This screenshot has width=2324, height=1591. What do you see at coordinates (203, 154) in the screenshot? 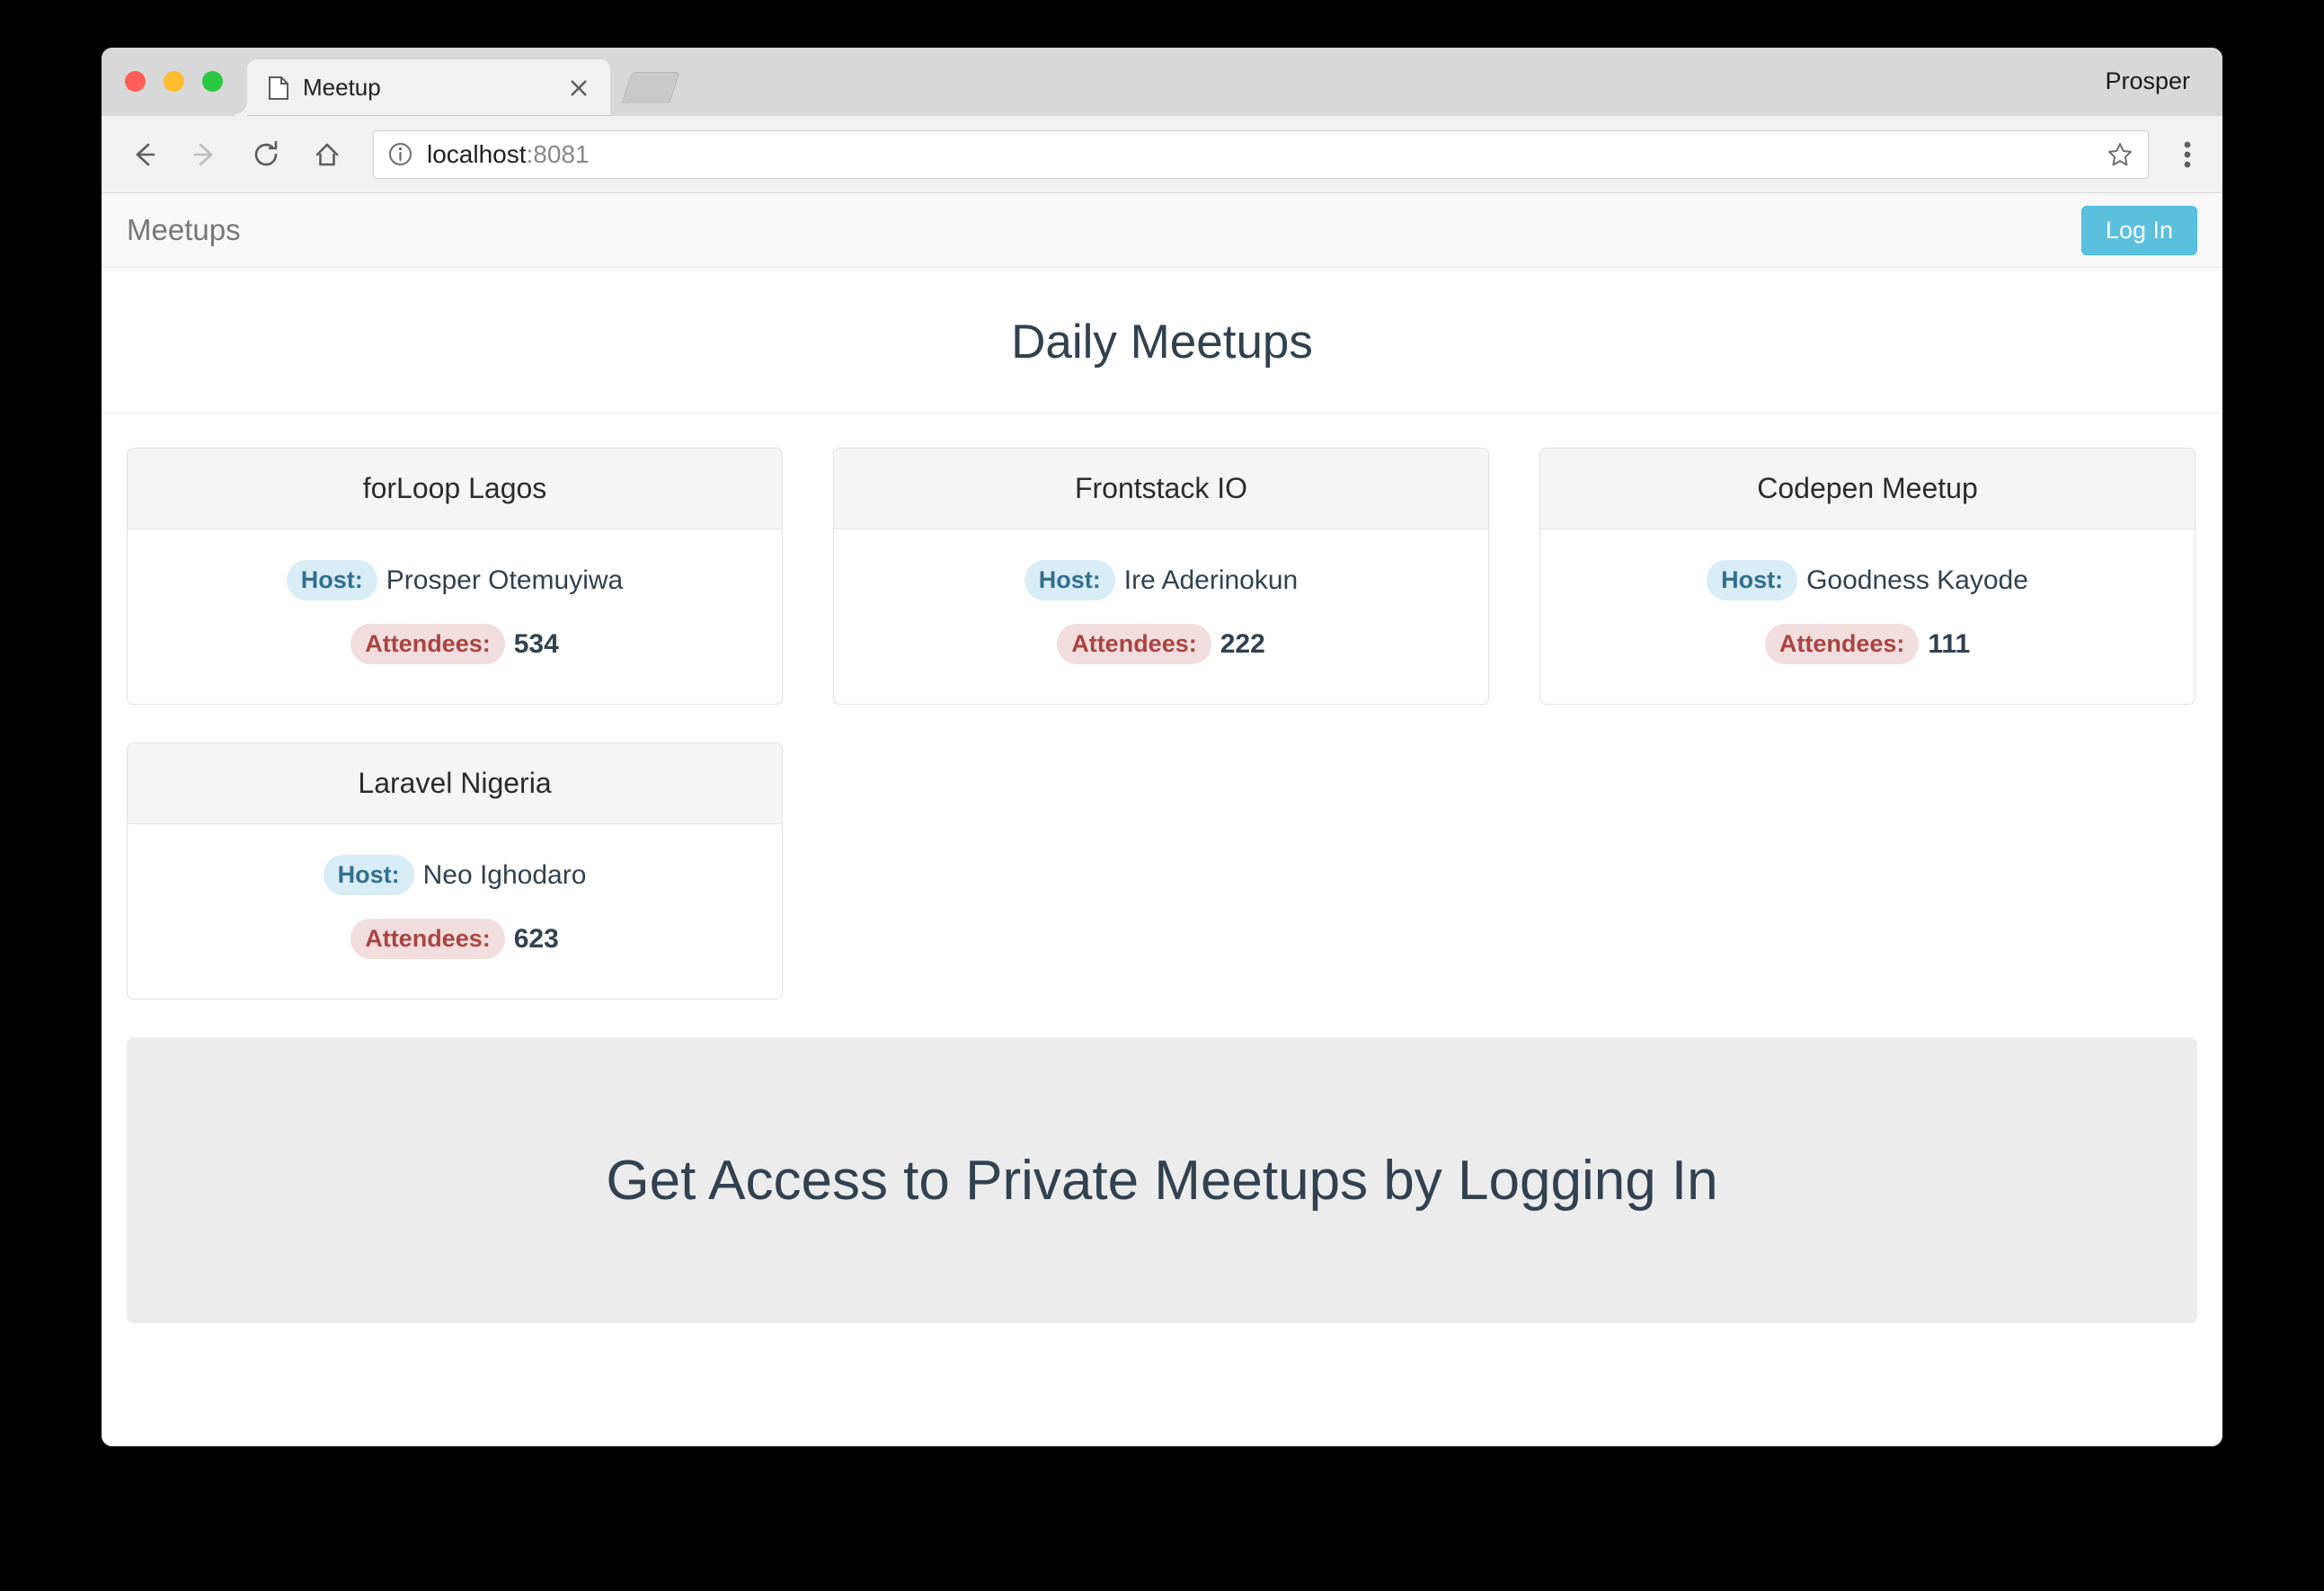
I see `forward-arrow-icon` at bounding box center [203, 154].